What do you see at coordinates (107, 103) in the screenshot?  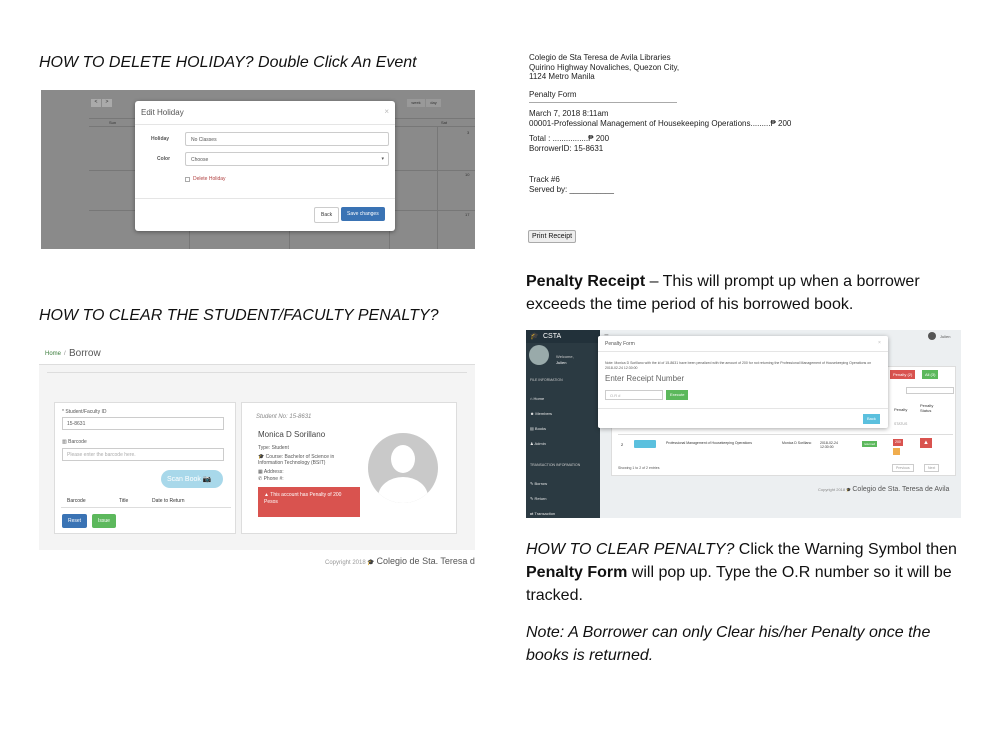 I see `calendar-next-button: >` at bounding box center [107, 103].